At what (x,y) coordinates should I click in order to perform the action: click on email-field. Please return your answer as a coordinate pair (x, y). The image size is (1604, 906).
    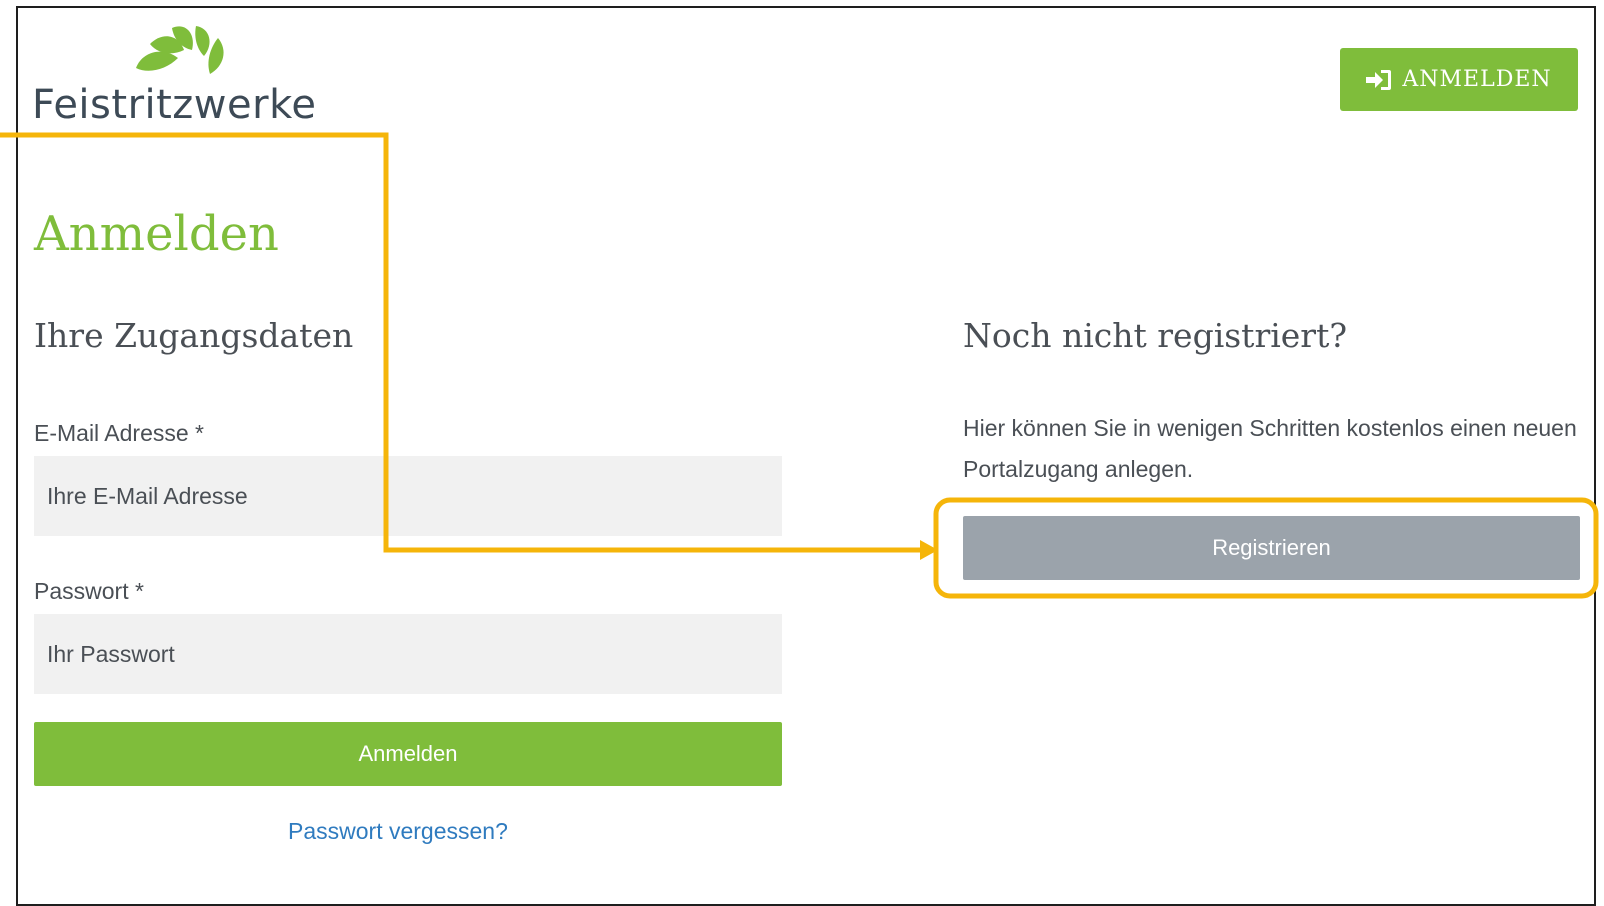
    Looking at the image, I should click on (408, 496).